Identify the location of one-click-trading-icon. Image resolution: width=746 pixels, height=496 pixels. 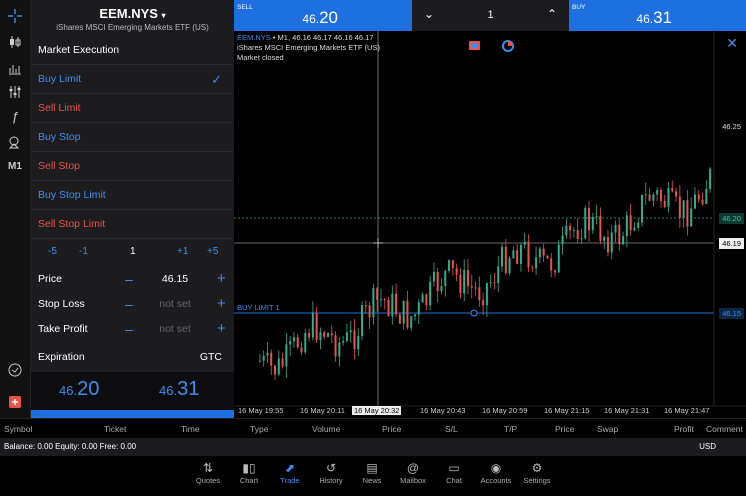
(474, 45).